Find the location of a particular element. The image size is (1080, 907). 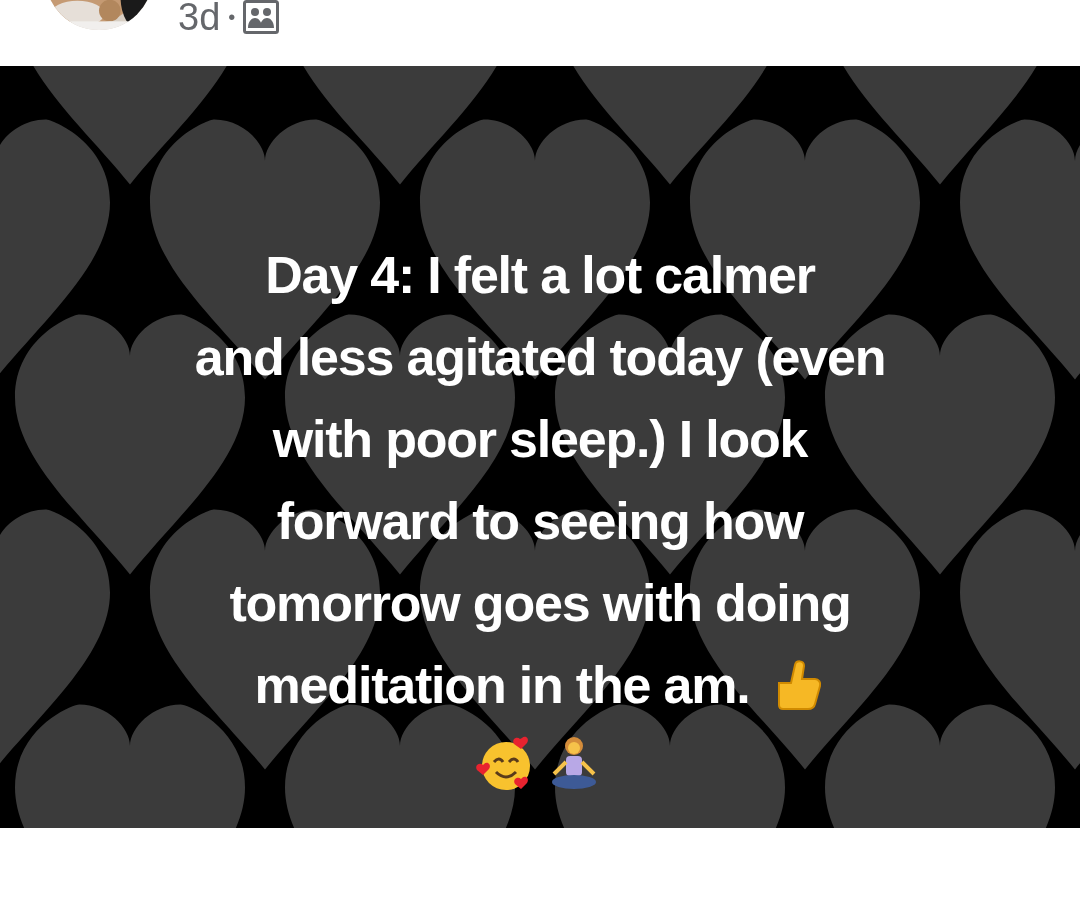

post-text-line: forward to seeing how is located at coordinates (540, 521).